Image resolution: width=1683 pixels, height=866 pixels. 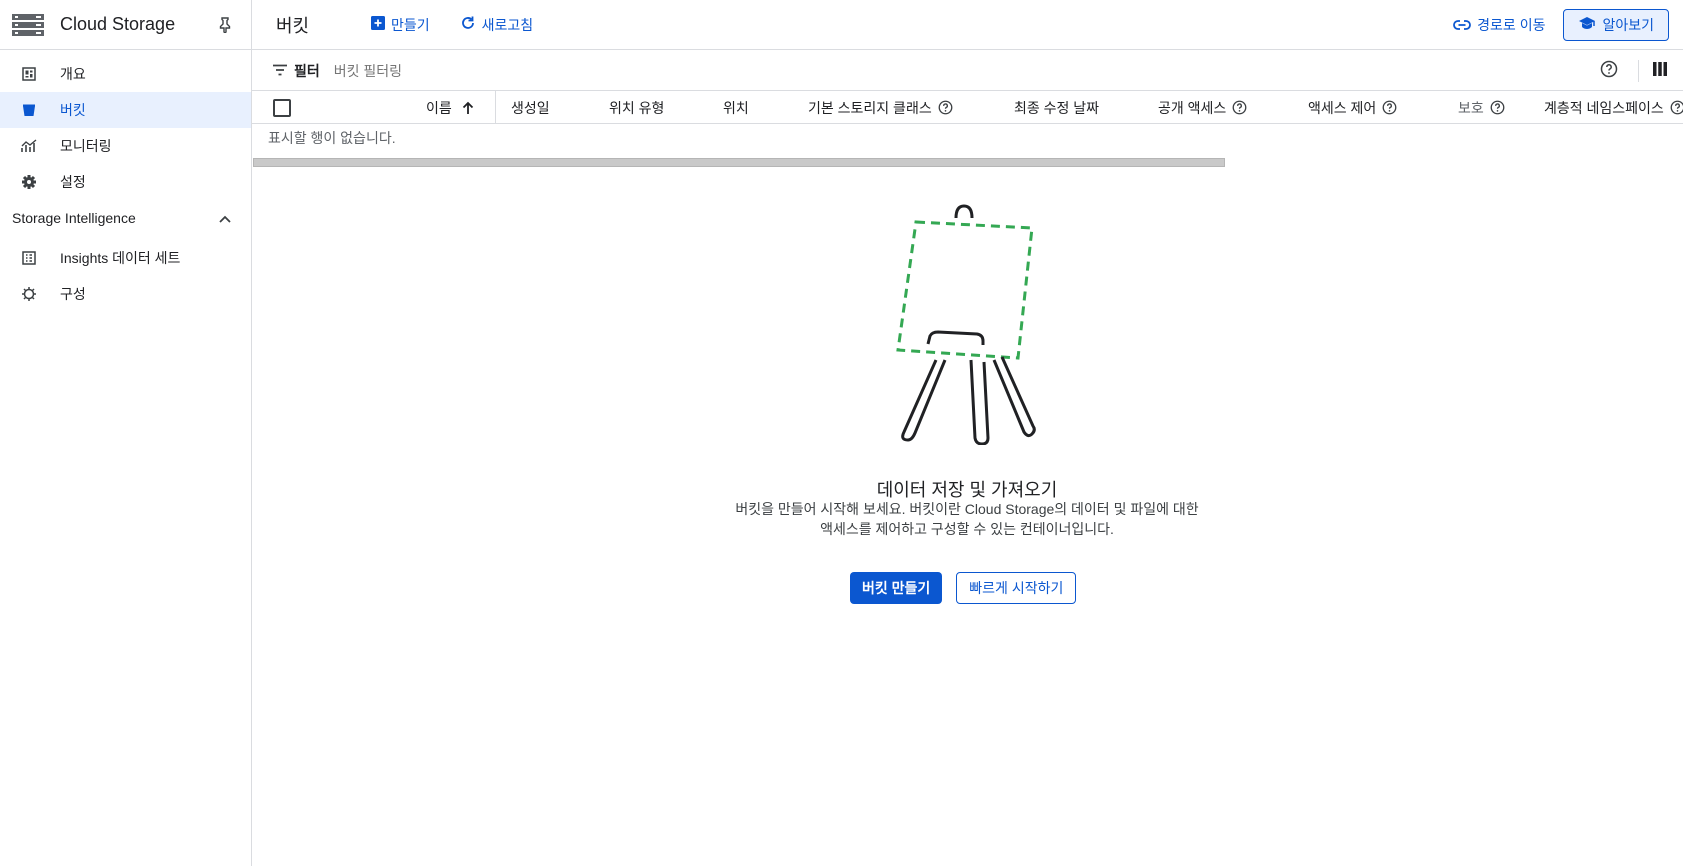 What do you see at coordinates (73, 110) in the screenshot?
I see `sidebar-item-label: 버킷` at bounding box center [73, 110].